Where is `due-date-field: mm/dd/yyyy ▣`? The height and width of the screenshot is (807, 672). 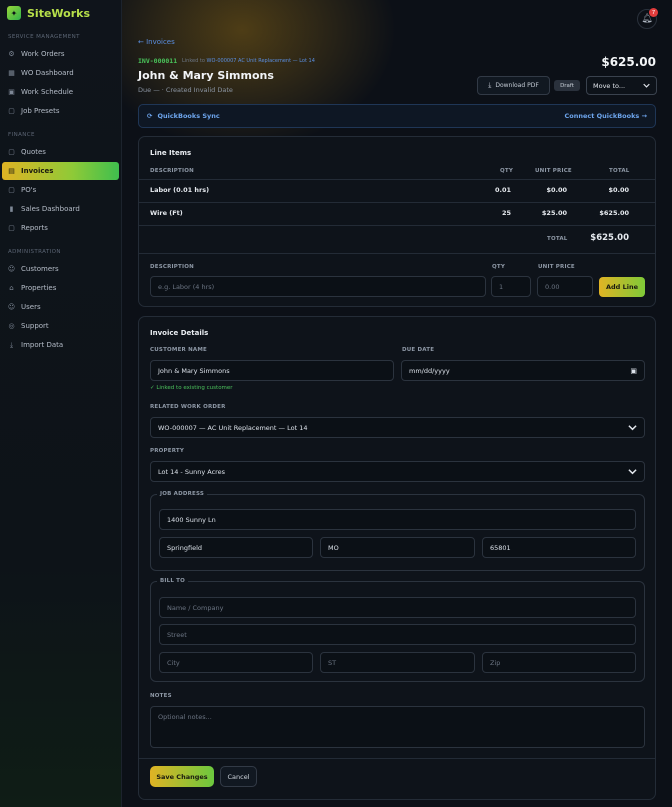
due-date-field: mm/dd/yyyy ▣ is located at coordinates (523, 370).